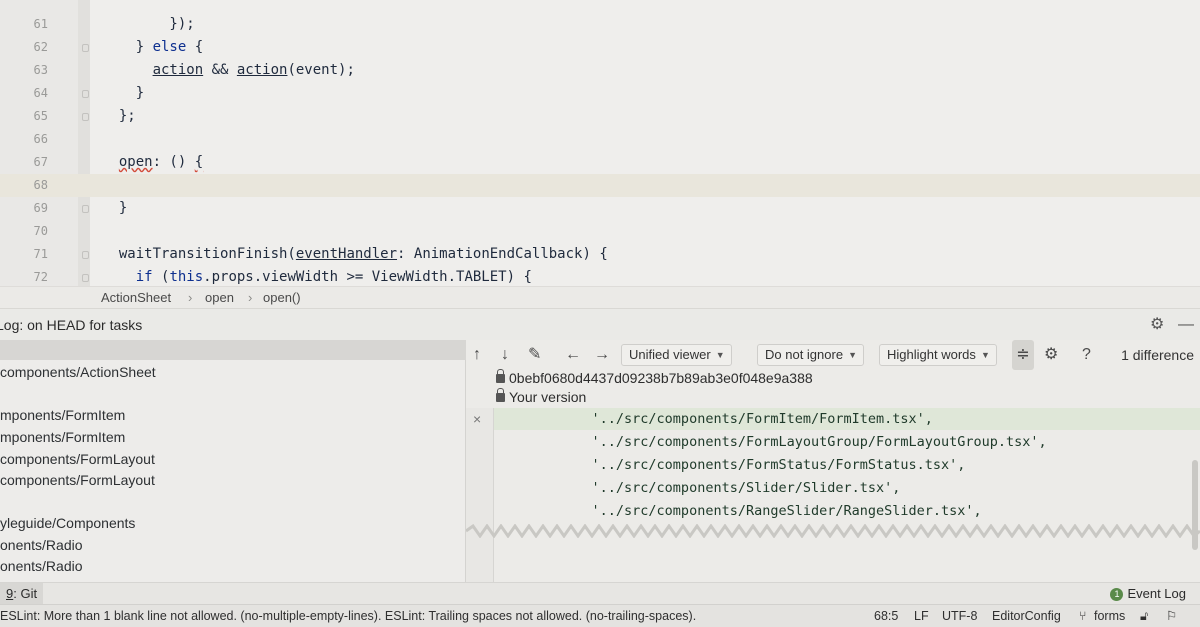  I want to click on event-log-label: Event Log, so click(1156, 593).